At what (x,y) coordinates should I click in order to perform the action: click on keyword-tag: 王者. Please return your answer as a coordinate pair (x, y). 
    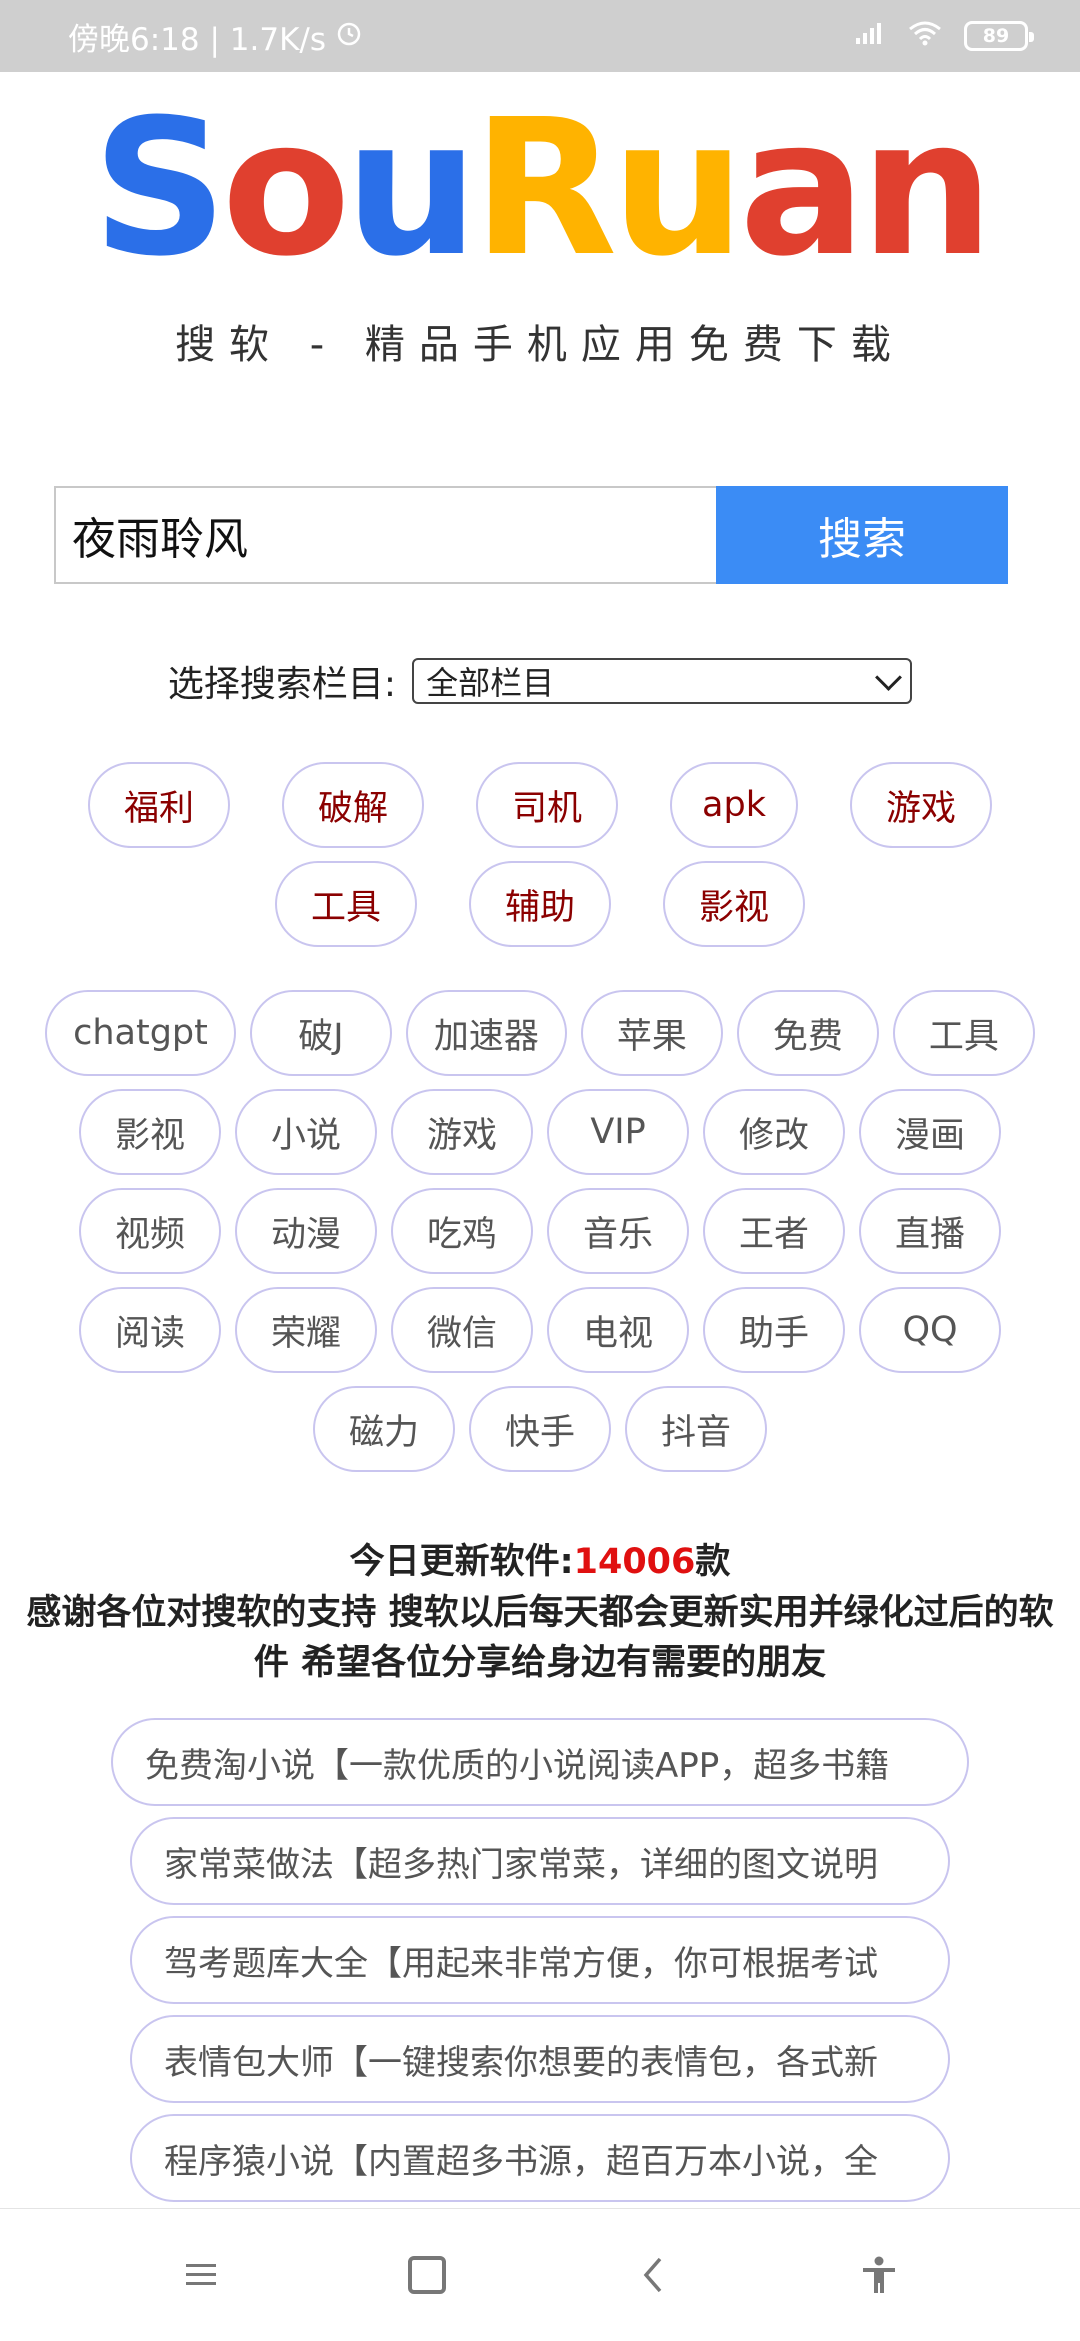
    Looking at the image, I should click on (774, 1231).